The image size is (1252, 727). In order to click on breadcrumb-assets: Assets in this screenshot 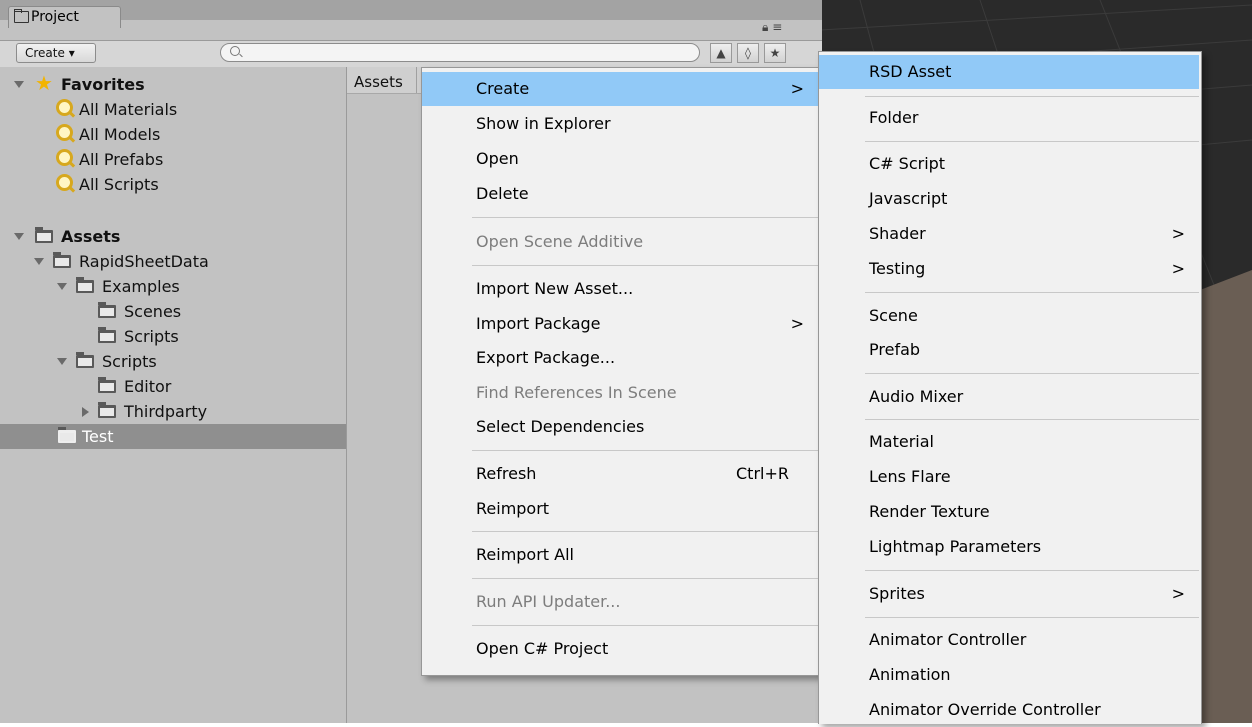, I will do `click(378, 82)`.